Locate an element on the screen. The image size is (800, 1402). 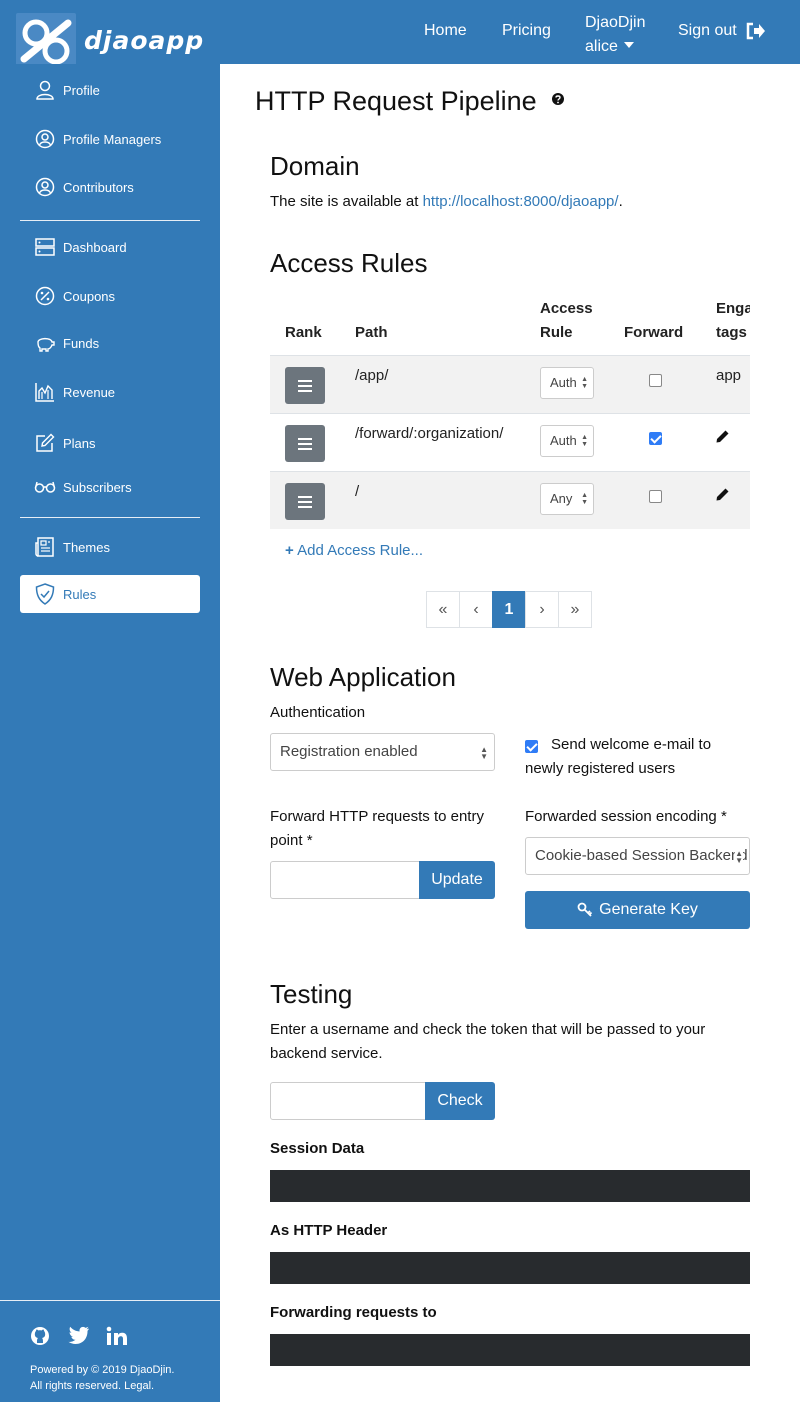
sign-out-icon is located at coordinates (755, 31).